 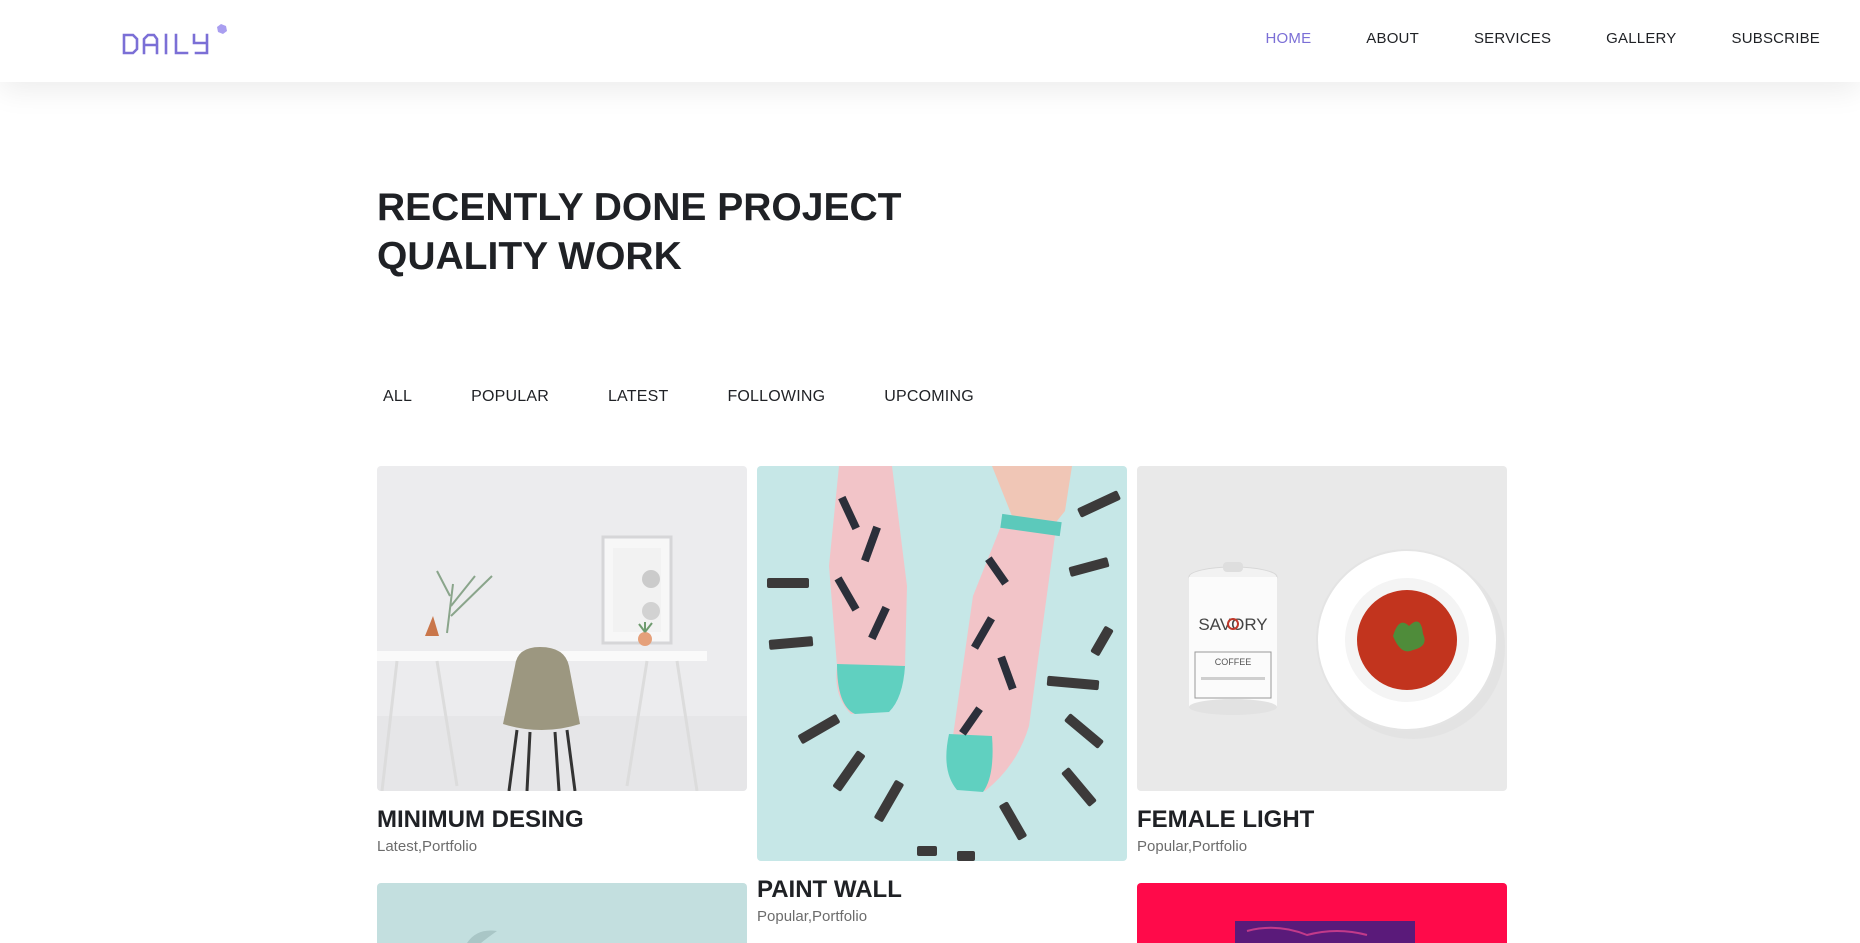 What do you see at coordinates (1288, 38) in the screenshot?
I see `nav-home: HOME` at bounding box center [1288, 38].